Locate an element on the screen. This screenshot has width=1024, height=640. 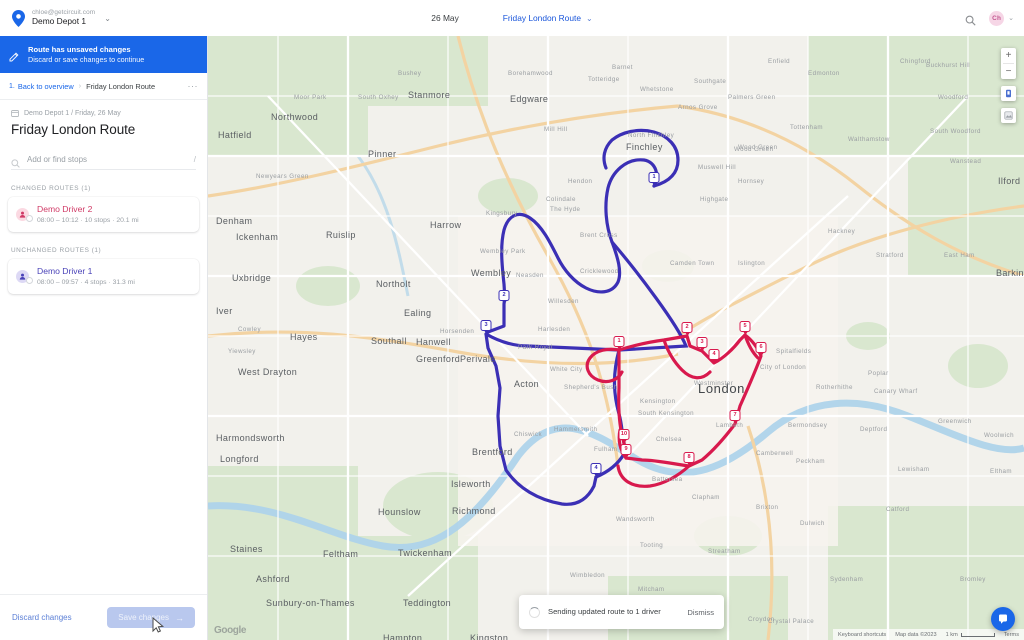
toast-message: Sending updated route to 1 driver is located at coordinates (604, 611).